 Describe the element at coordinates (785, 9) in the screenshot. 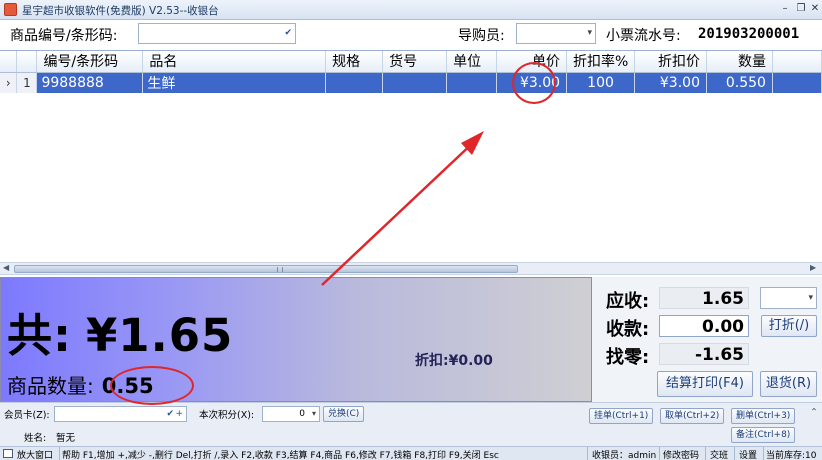

I see `minimize-icon: –` at that location.